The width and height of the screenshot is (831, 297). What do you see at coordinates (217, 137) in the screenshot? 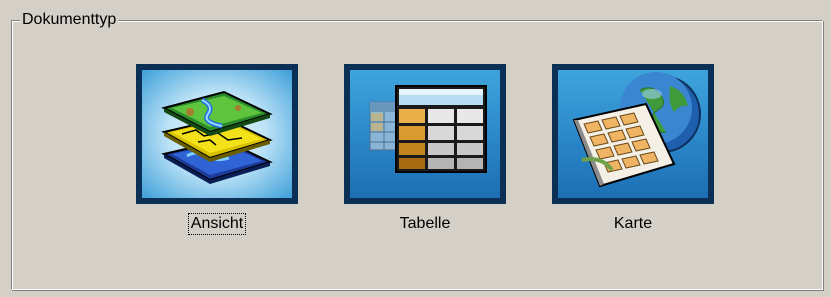
I see `layers-map-icon` at bounding box center [217, 137].